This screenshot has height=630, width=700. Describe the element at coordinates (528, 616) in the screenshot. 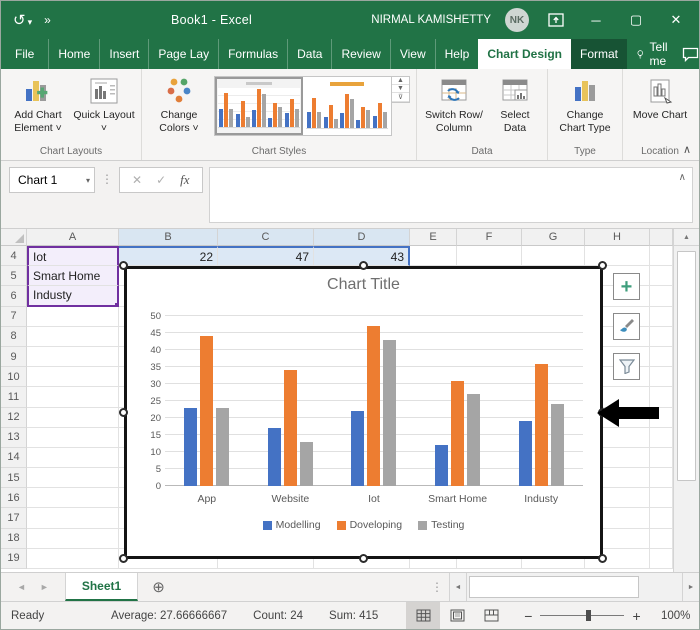

I see `zoom-out-icon: −` at that location.